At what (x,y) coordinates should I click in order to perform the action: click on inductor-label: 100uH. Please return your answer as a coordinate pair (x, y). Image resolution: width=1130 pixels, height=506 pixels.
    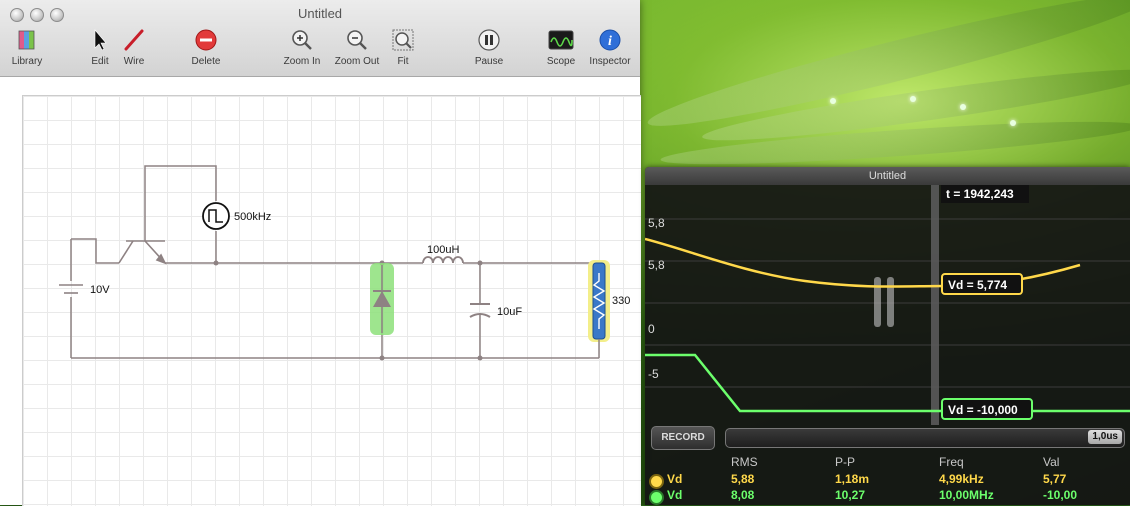
    Looking at the image, I should click on (443, 250).